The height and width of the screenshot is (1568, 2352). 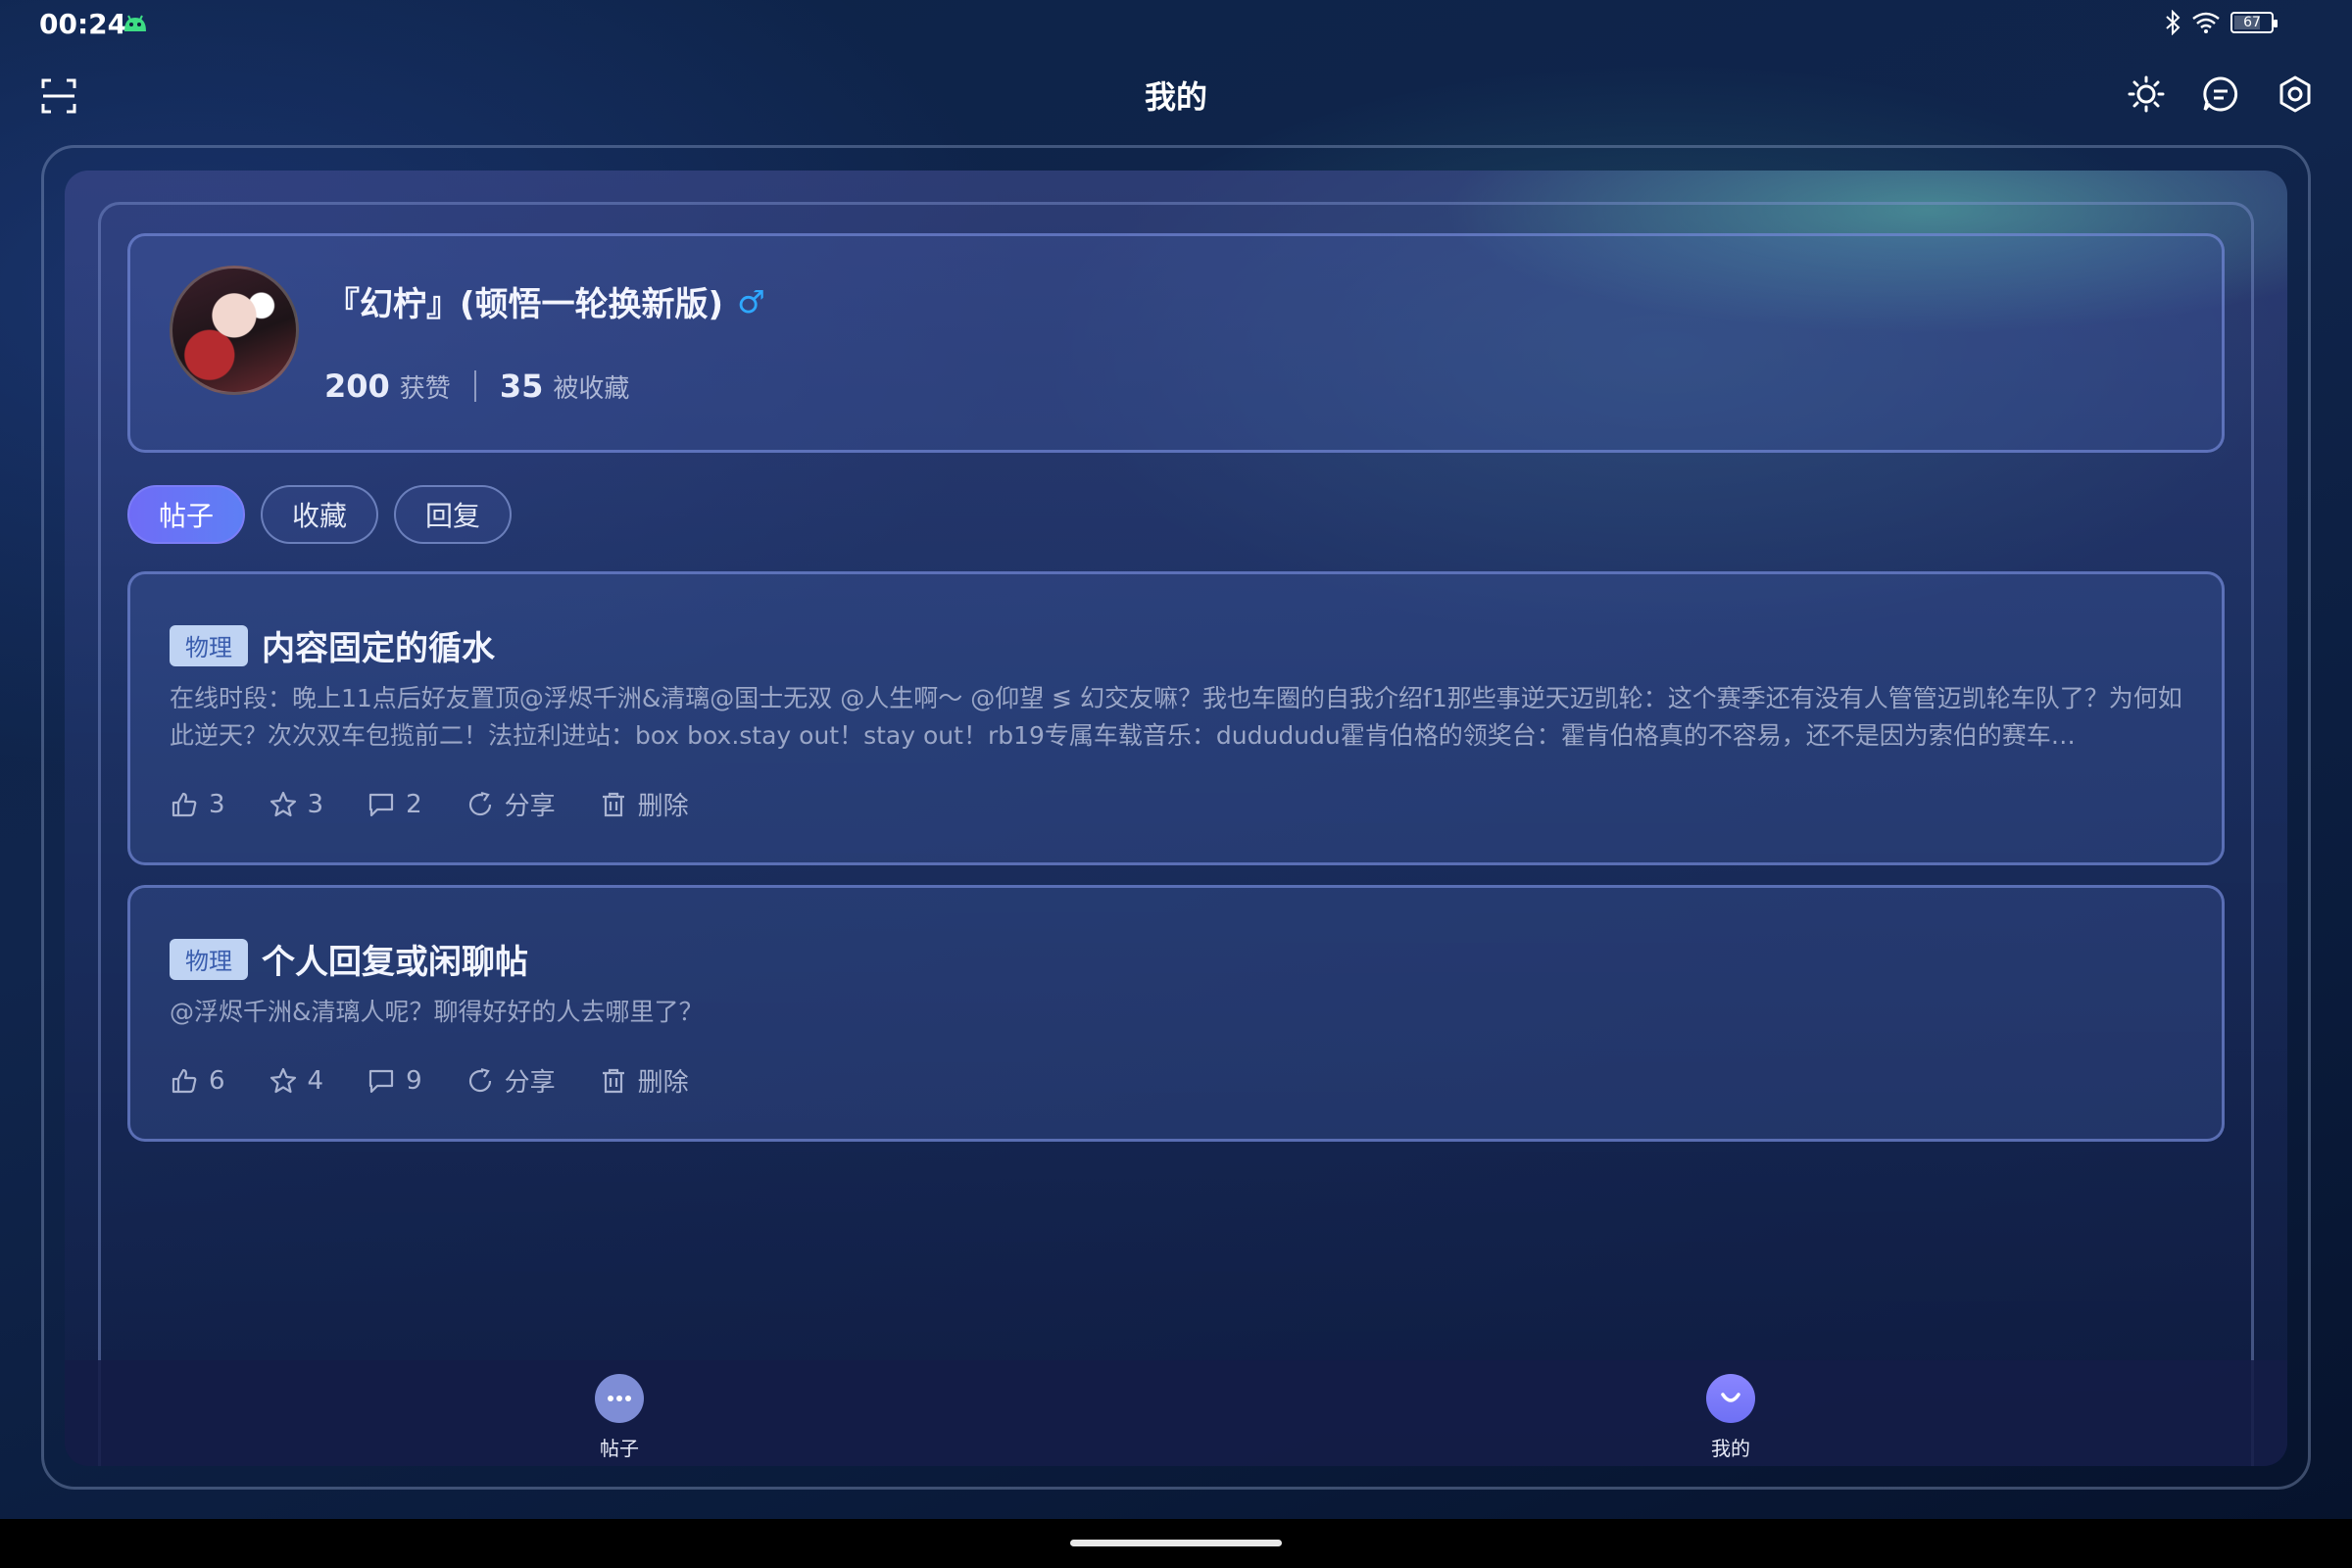 I want to click on messages-button, so click(x=2220, y=94).